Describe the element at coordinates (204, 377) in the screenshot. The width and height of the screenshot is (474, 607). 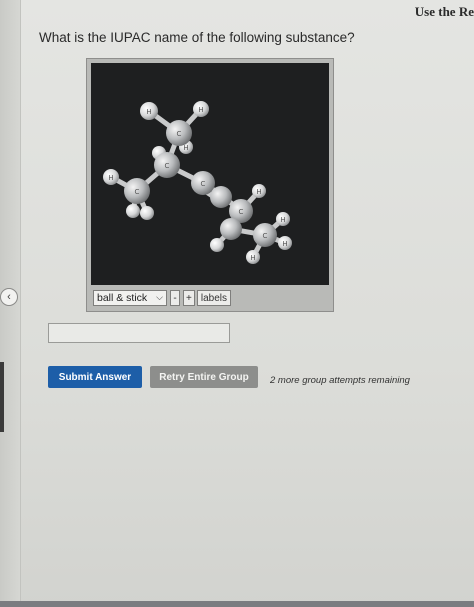
I see `retry-entire-group-button: Retry Entire Group` at that location.